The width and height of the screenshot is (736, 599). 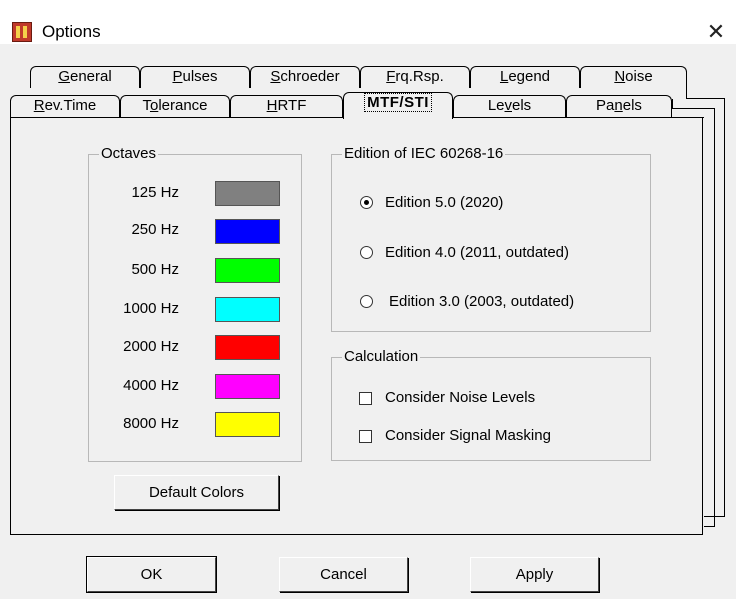 What do you see at coordinates (633, 77) in the screenshot?
I see `tab-noise: Noise` at bounding box center [633, 77].